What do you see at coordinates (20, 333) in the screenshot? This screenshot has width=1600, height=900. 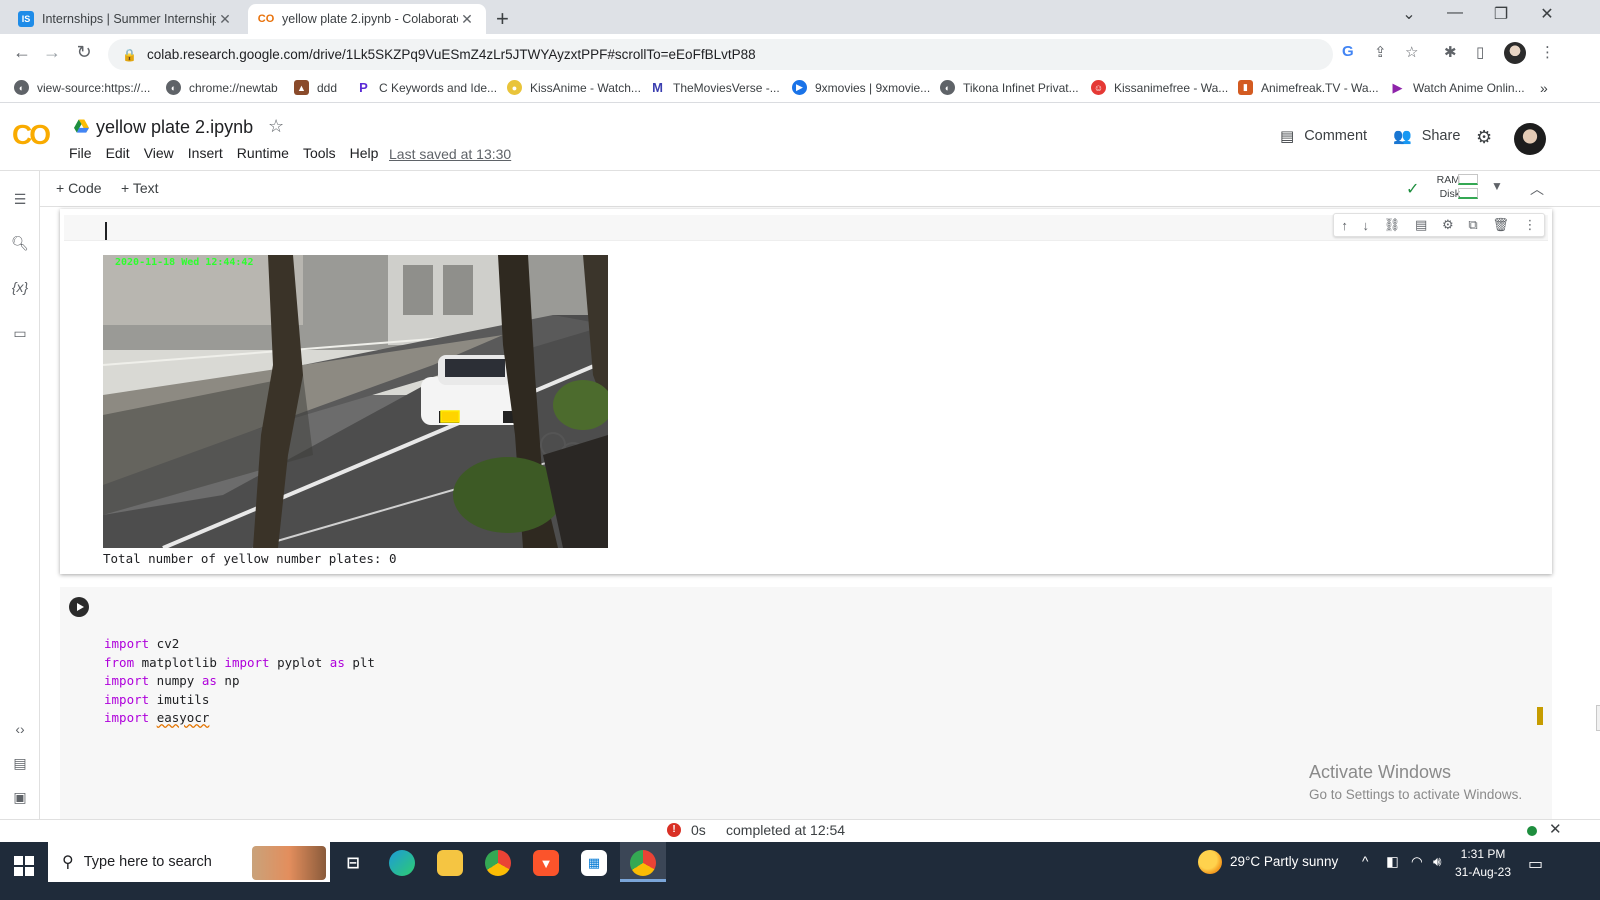 I see `files-folder-icon: ▭` at bounding box center [20, 333].